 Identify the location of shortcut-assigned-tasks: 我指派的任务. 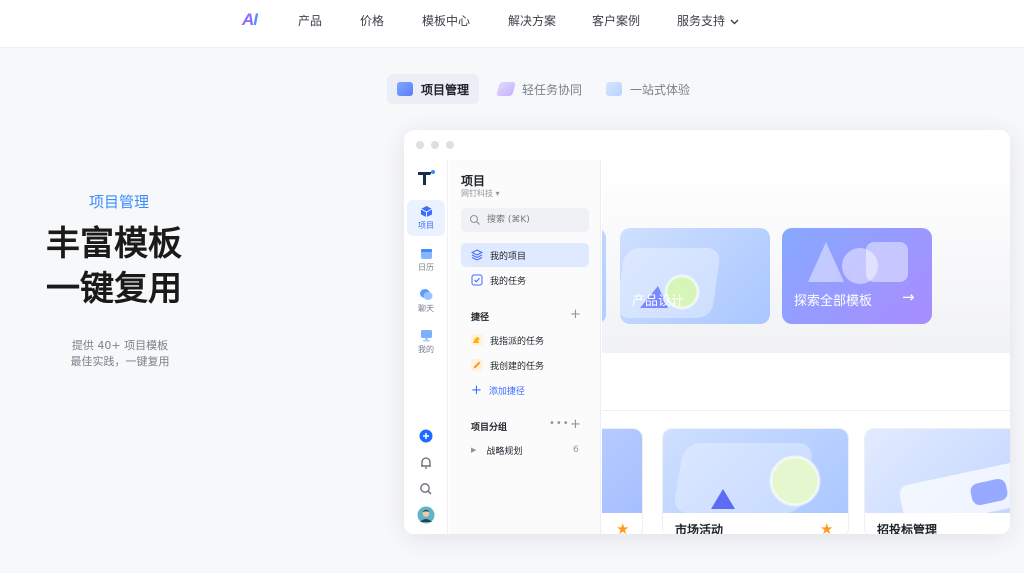
(525, 340).